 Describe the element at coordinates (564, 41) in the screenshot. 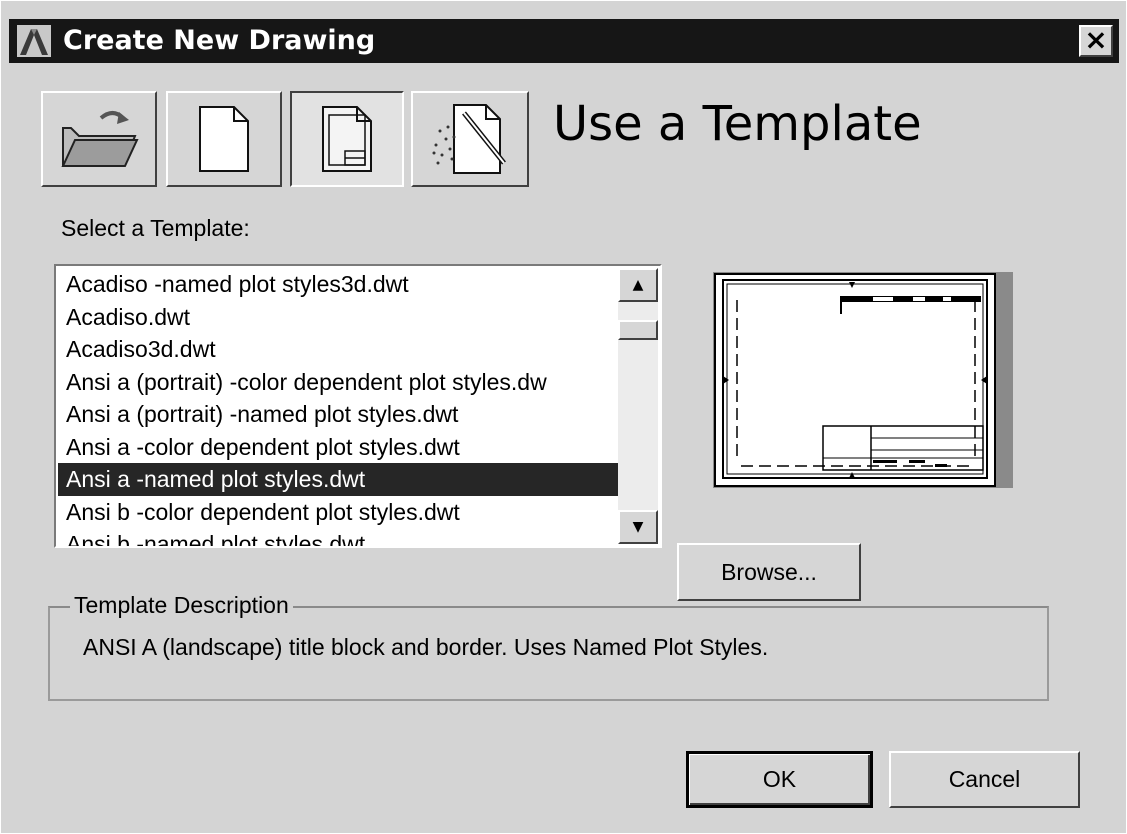

I see `title-bar: Create New Drawing ×` at that location.